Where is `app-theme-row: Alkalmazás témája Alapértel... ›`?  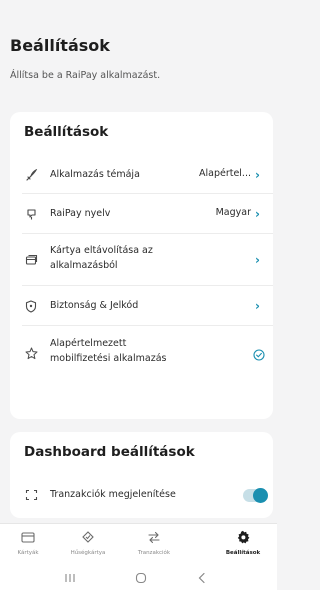
app-theme-row: Alkalmazás témája Alapértel... › is located at coordinates (141, 175).